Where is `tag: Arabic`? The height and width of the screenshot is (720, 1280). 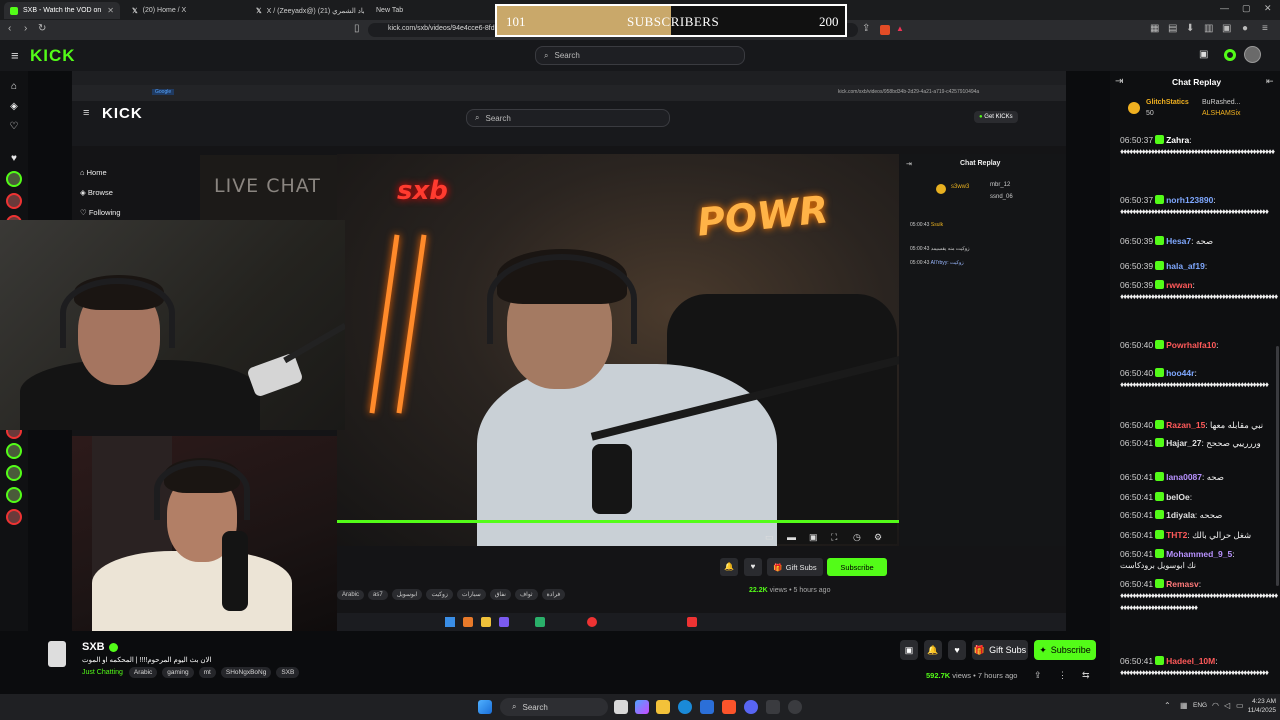
tag: Arabic is located at coordinates (143, 672).